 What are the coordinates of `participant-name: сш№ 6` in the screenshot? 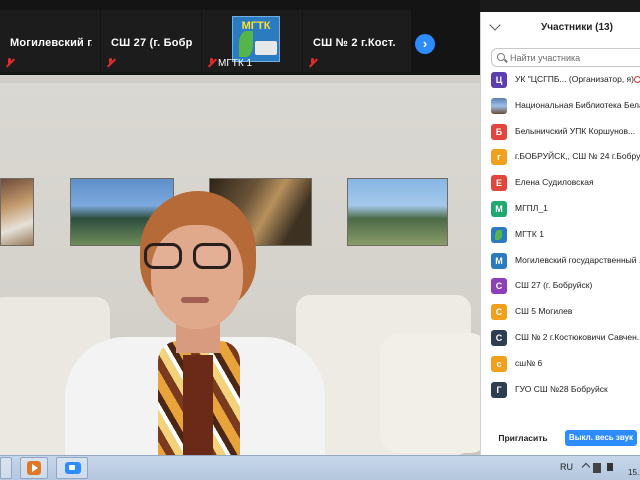 It's located at (529, 362).